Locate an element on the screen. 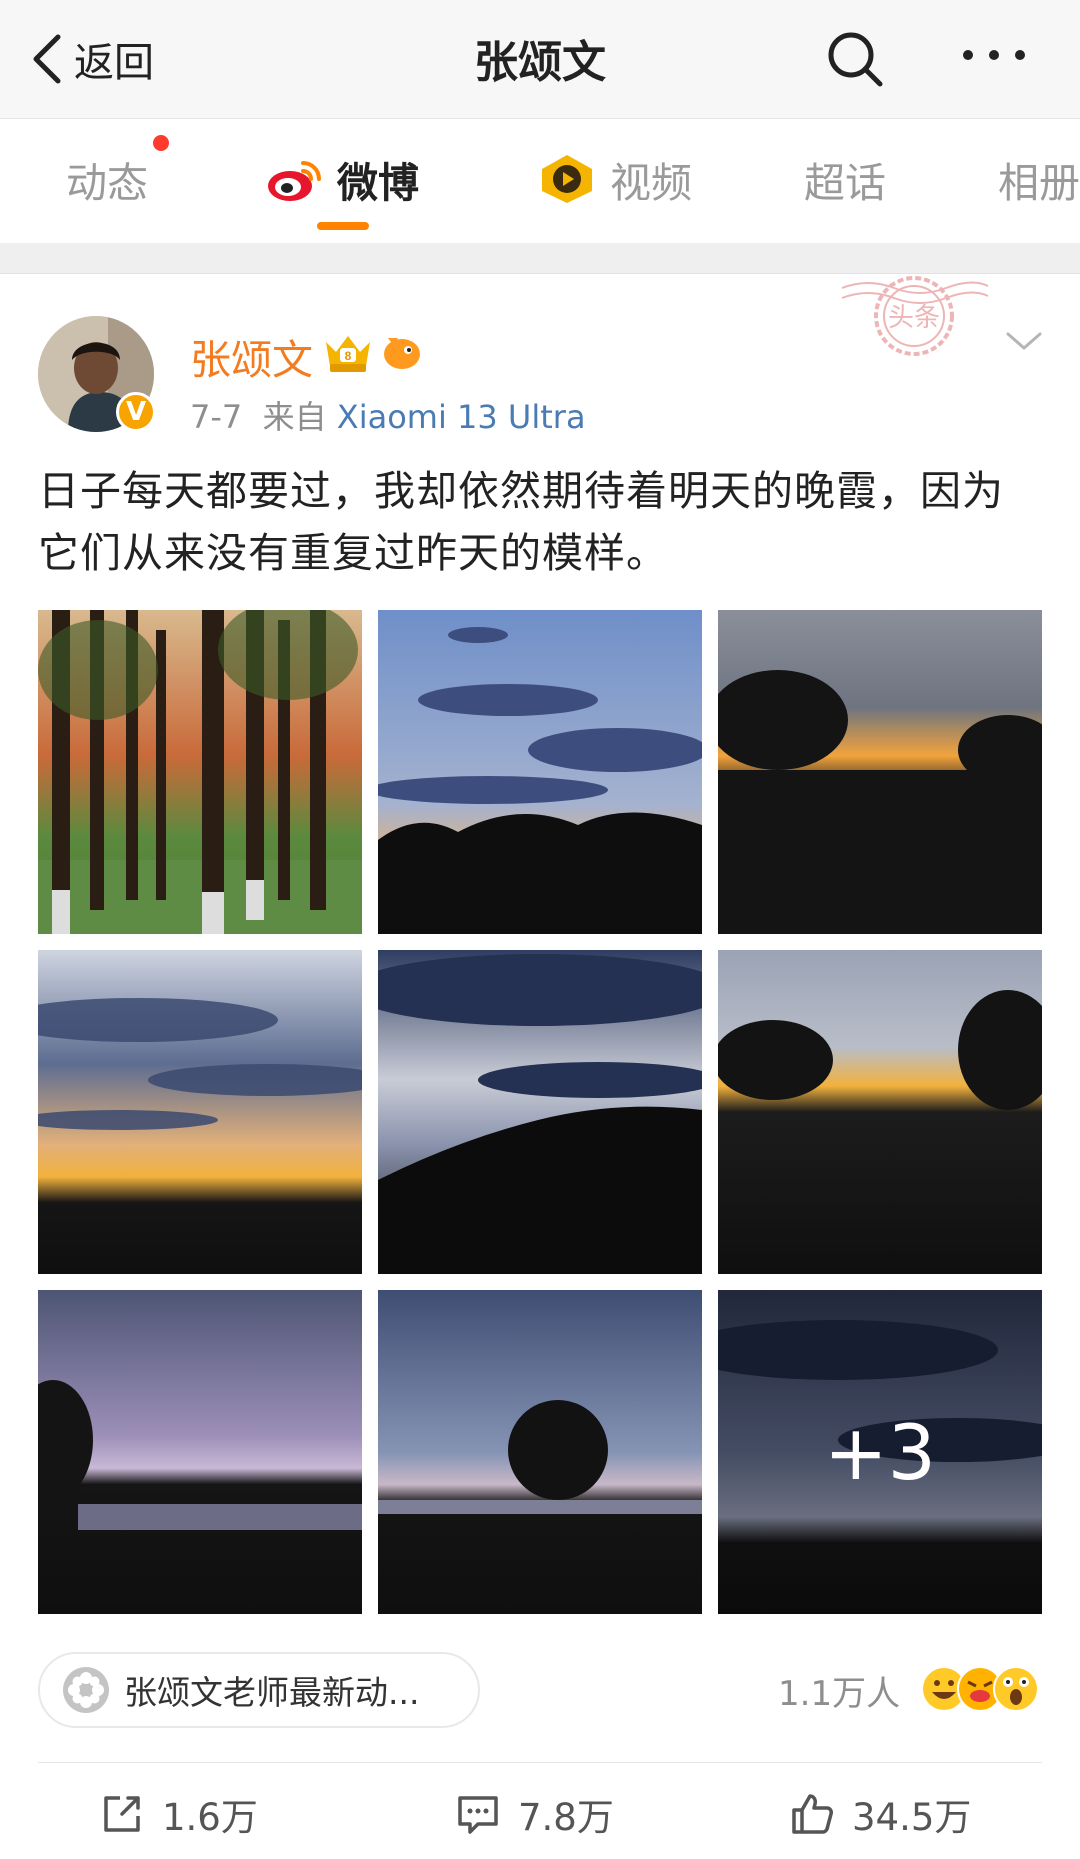 The height and width of the screenshot is (1859, 1080). chevron-down-icon is located at coordinates (1024, 341).